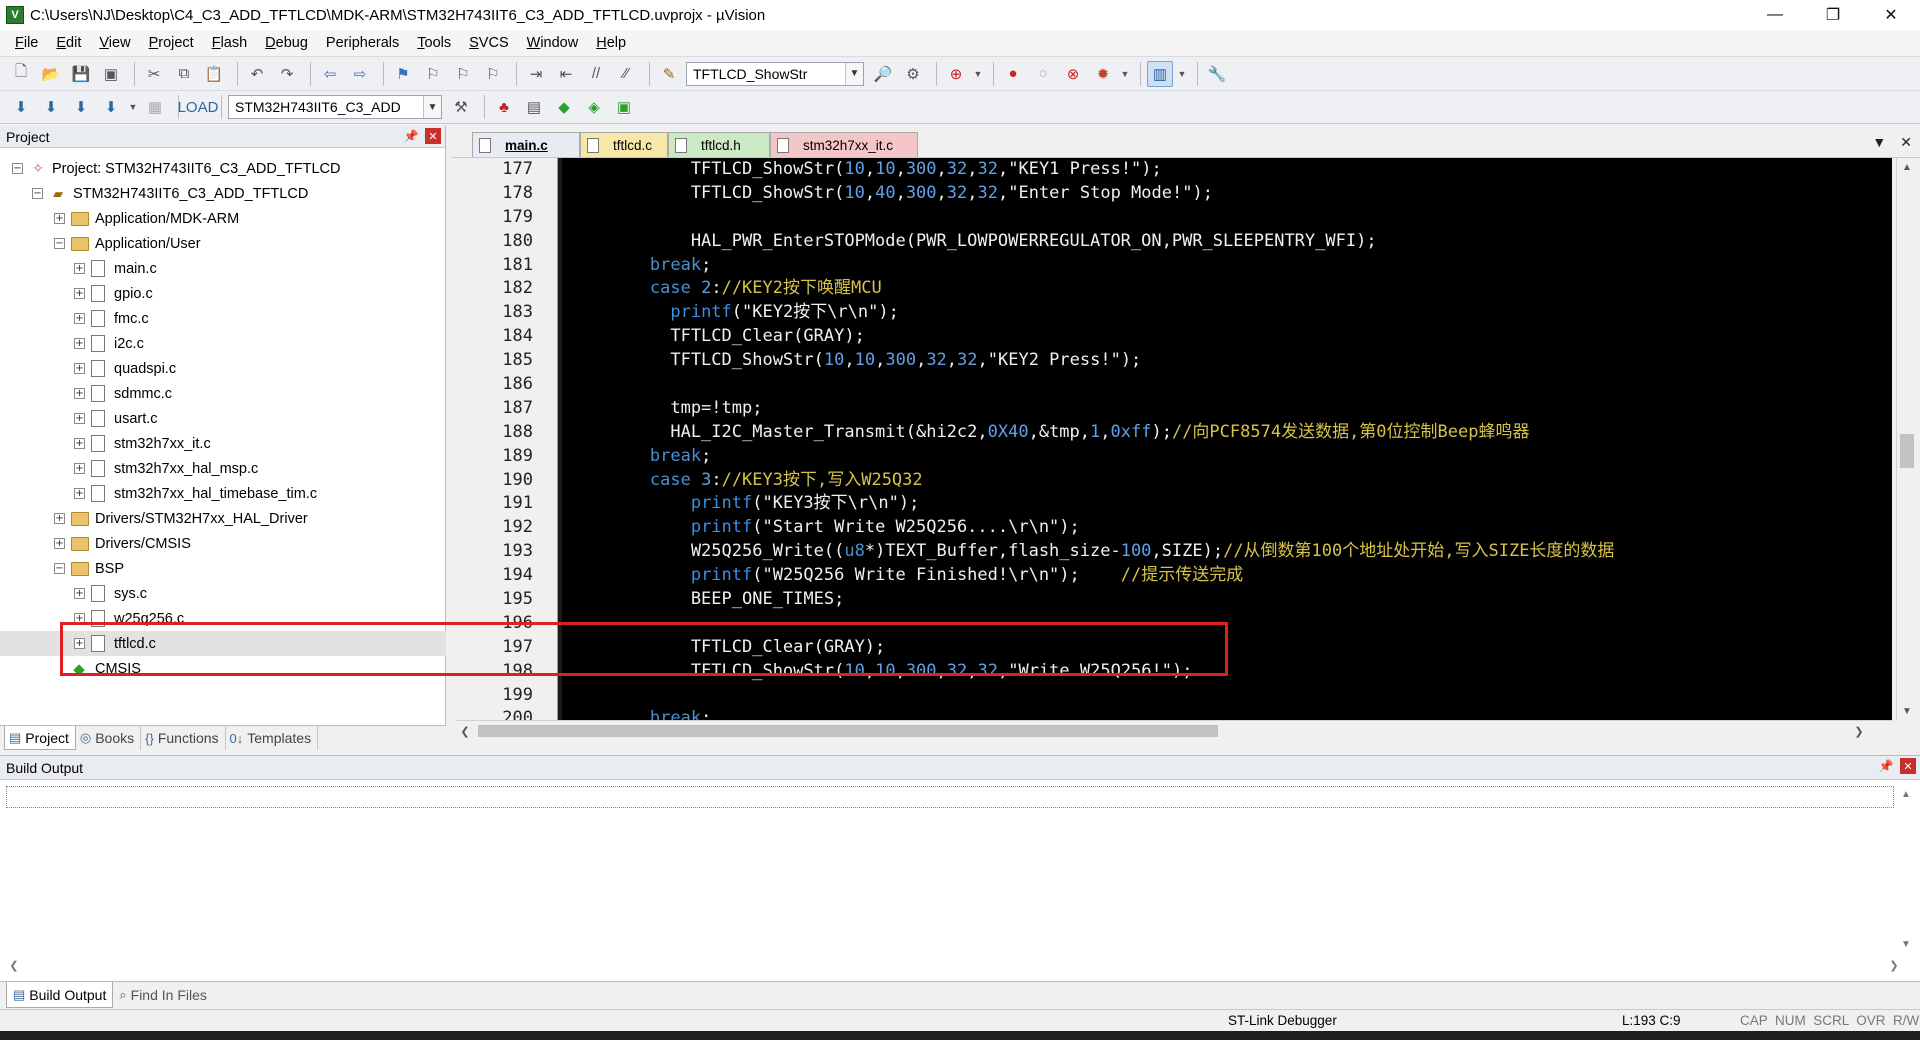  What do you see at coordinates (184, 74) in the screenshot?
I see `copy-icon: ⧉` at bounding box center [184, 74].